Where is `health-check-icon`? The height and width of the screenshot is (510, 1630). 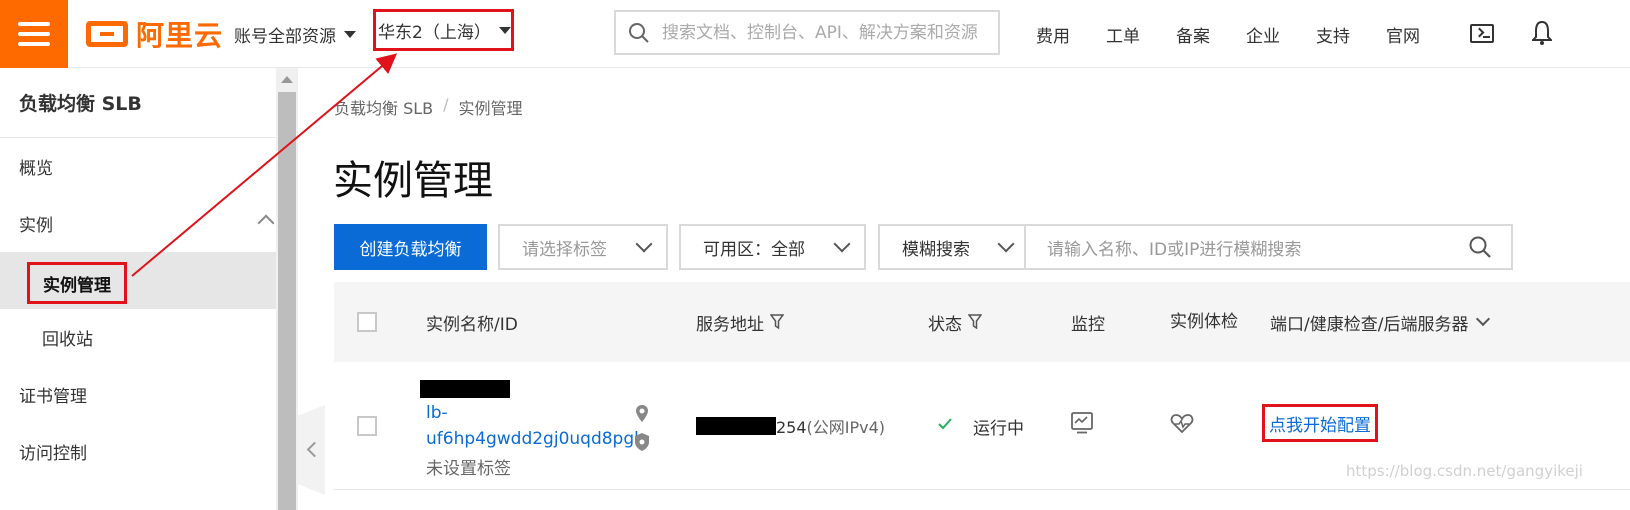 health-check-icon is located at coordinates (1182, 424).